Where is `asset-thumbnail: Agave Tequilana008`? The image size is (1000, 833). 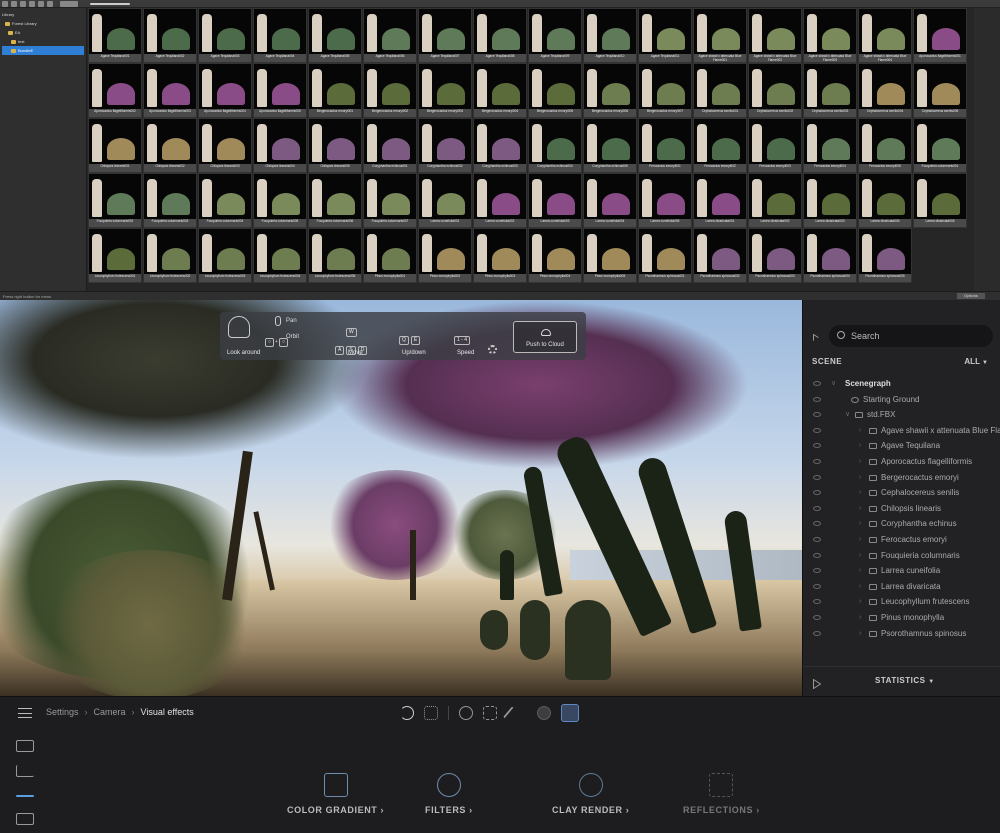
asset-thumbnail: Agave Tequilana008 is located at coordinates (500, 35).